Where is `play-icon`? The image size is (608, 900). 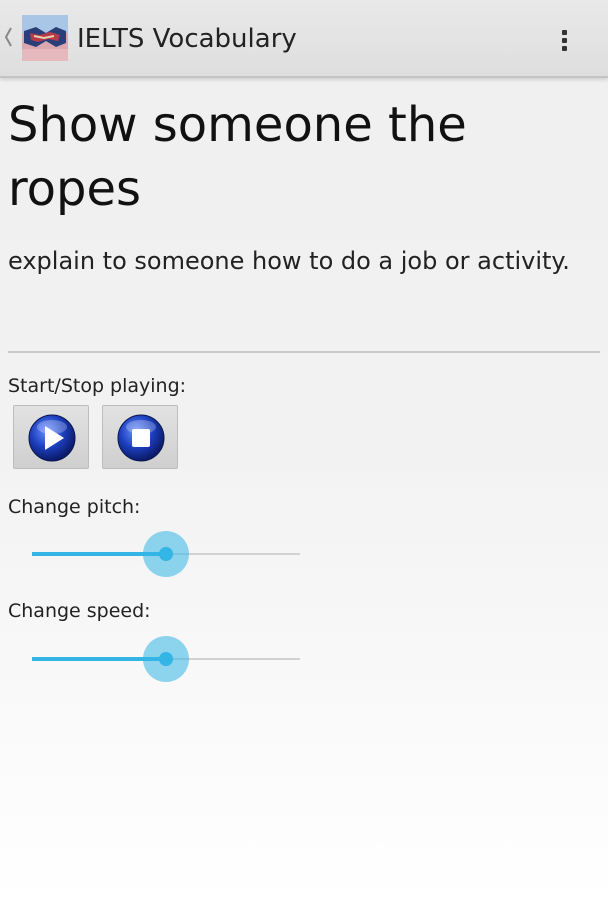
play-icon is located at coordinates (52, 438).